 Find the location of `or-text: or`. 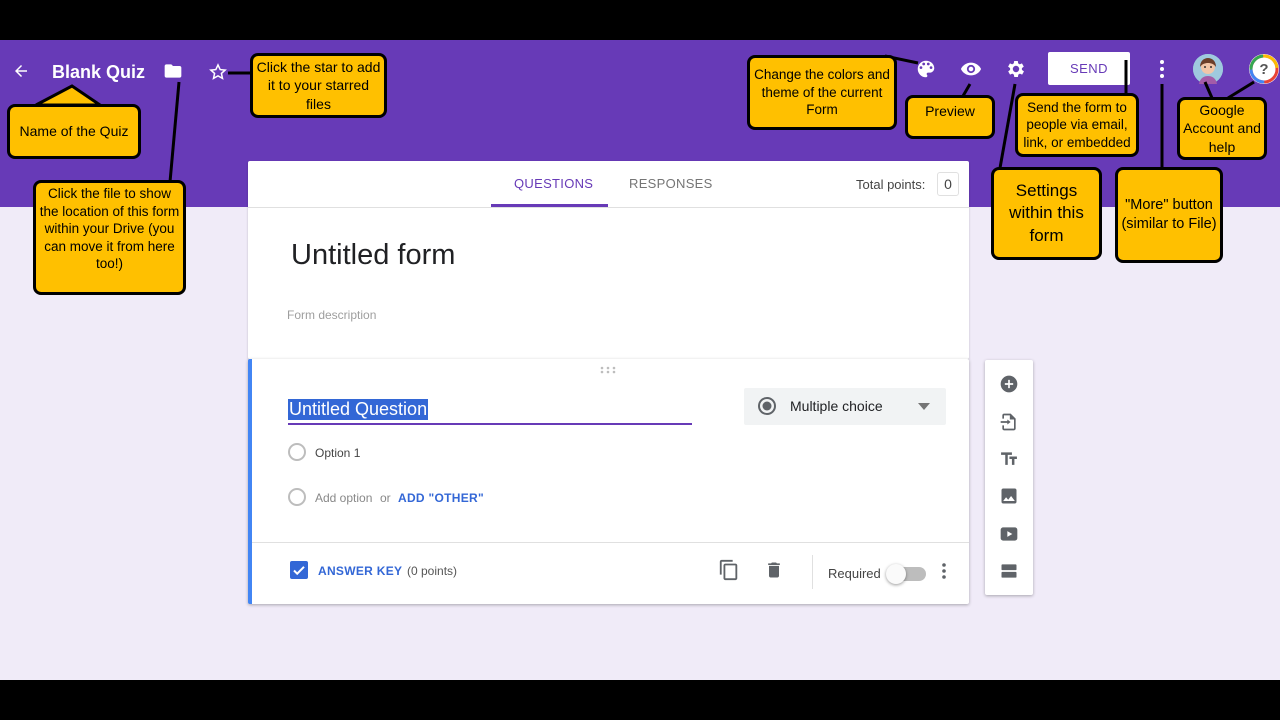

or-text: or is located at coordinates (385, 498).